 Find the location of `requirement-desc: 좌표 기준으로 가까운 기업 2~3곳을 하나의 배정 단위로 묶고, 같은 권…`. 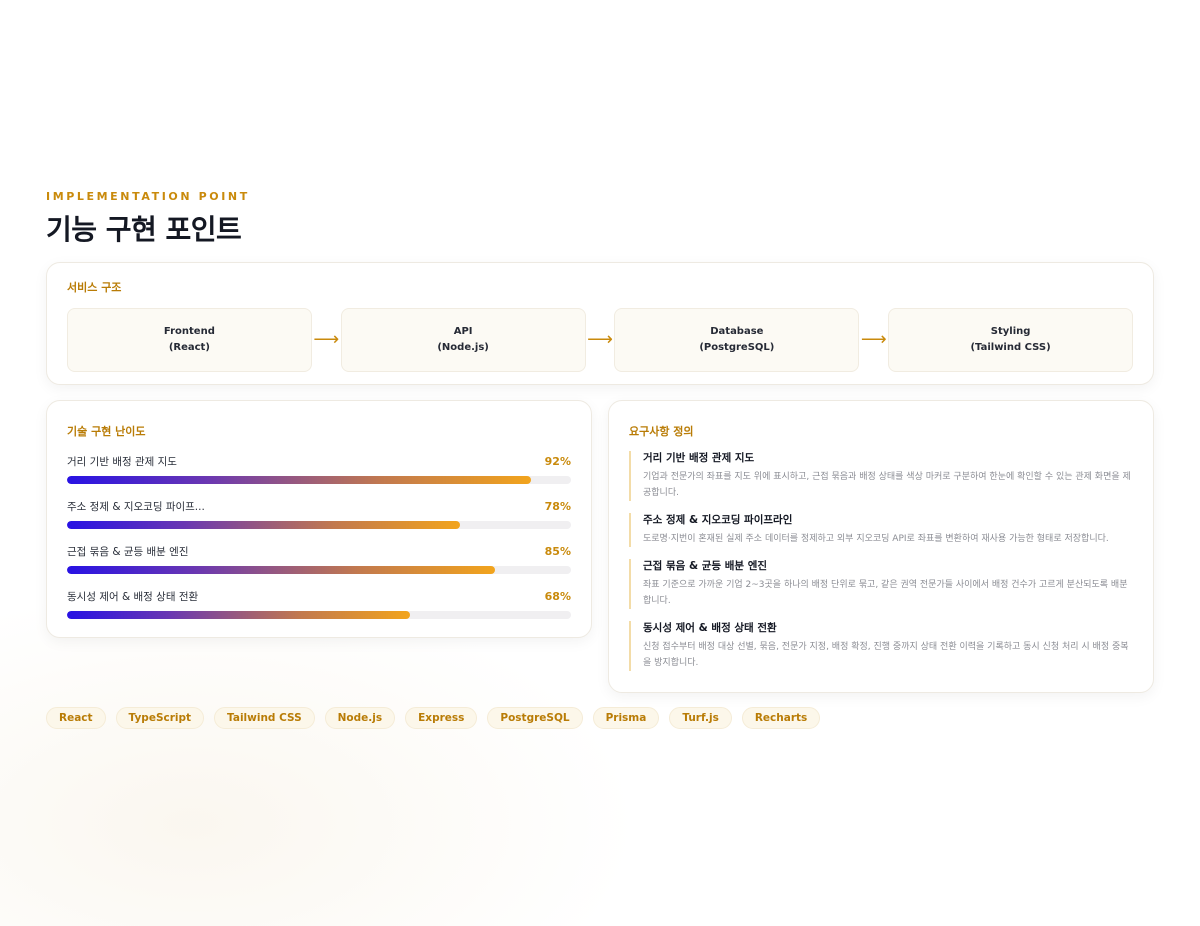

requirement-desc: 좌표 기준으로 가까운 기업 2~3곳을 하나의 배정 단위로 묶고, 같은 권… is located at coordinates (885, 593).